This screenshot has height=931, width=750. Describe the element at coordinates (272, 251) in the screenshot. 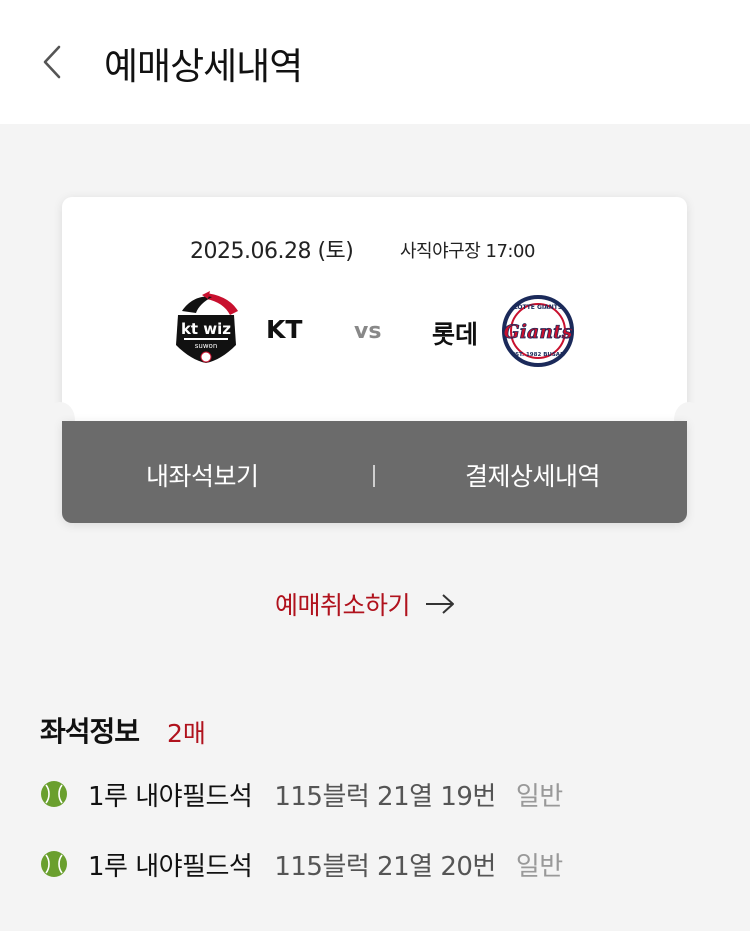

I see `game-date: 2025.06.28 (토)` at that location.